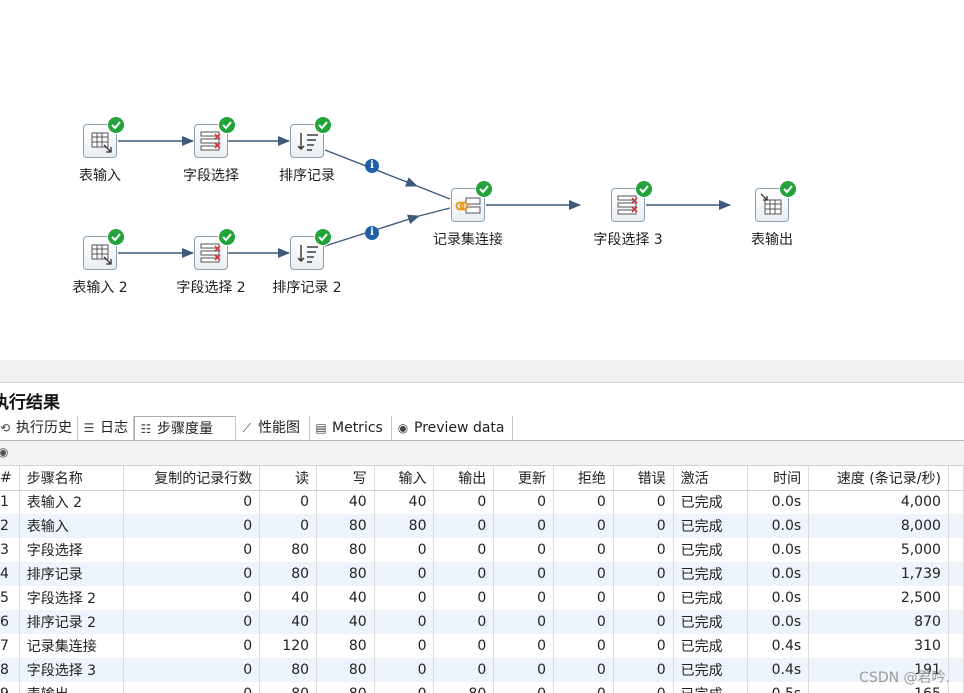 The image size is (964, 693). Describe the element at coordinates (311, 137) in the screenshot. I see `step-sort-rows` at that location.